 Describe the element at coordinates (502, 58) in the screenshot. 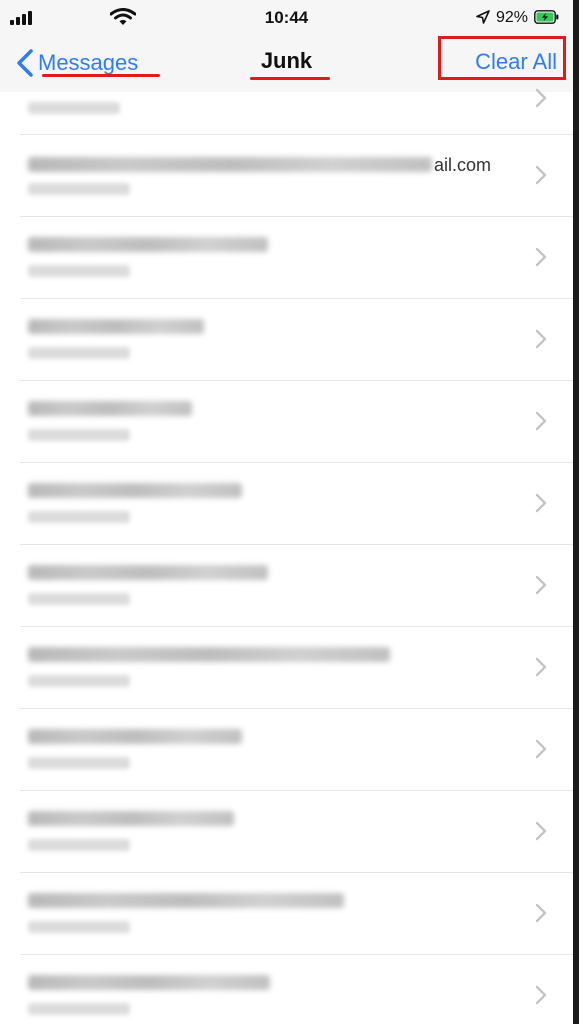

I see `annotation-box-clear-all` at that location.